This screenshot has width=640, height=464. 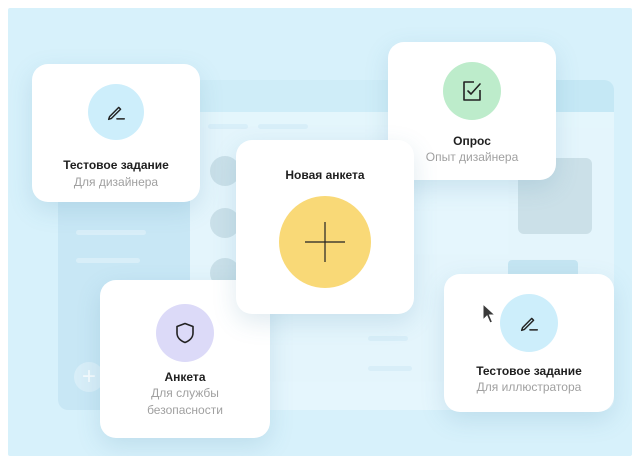 I want to click on card-test-task-designer: Тестовое задание Для дизайнера, so click(x=116, y=133).